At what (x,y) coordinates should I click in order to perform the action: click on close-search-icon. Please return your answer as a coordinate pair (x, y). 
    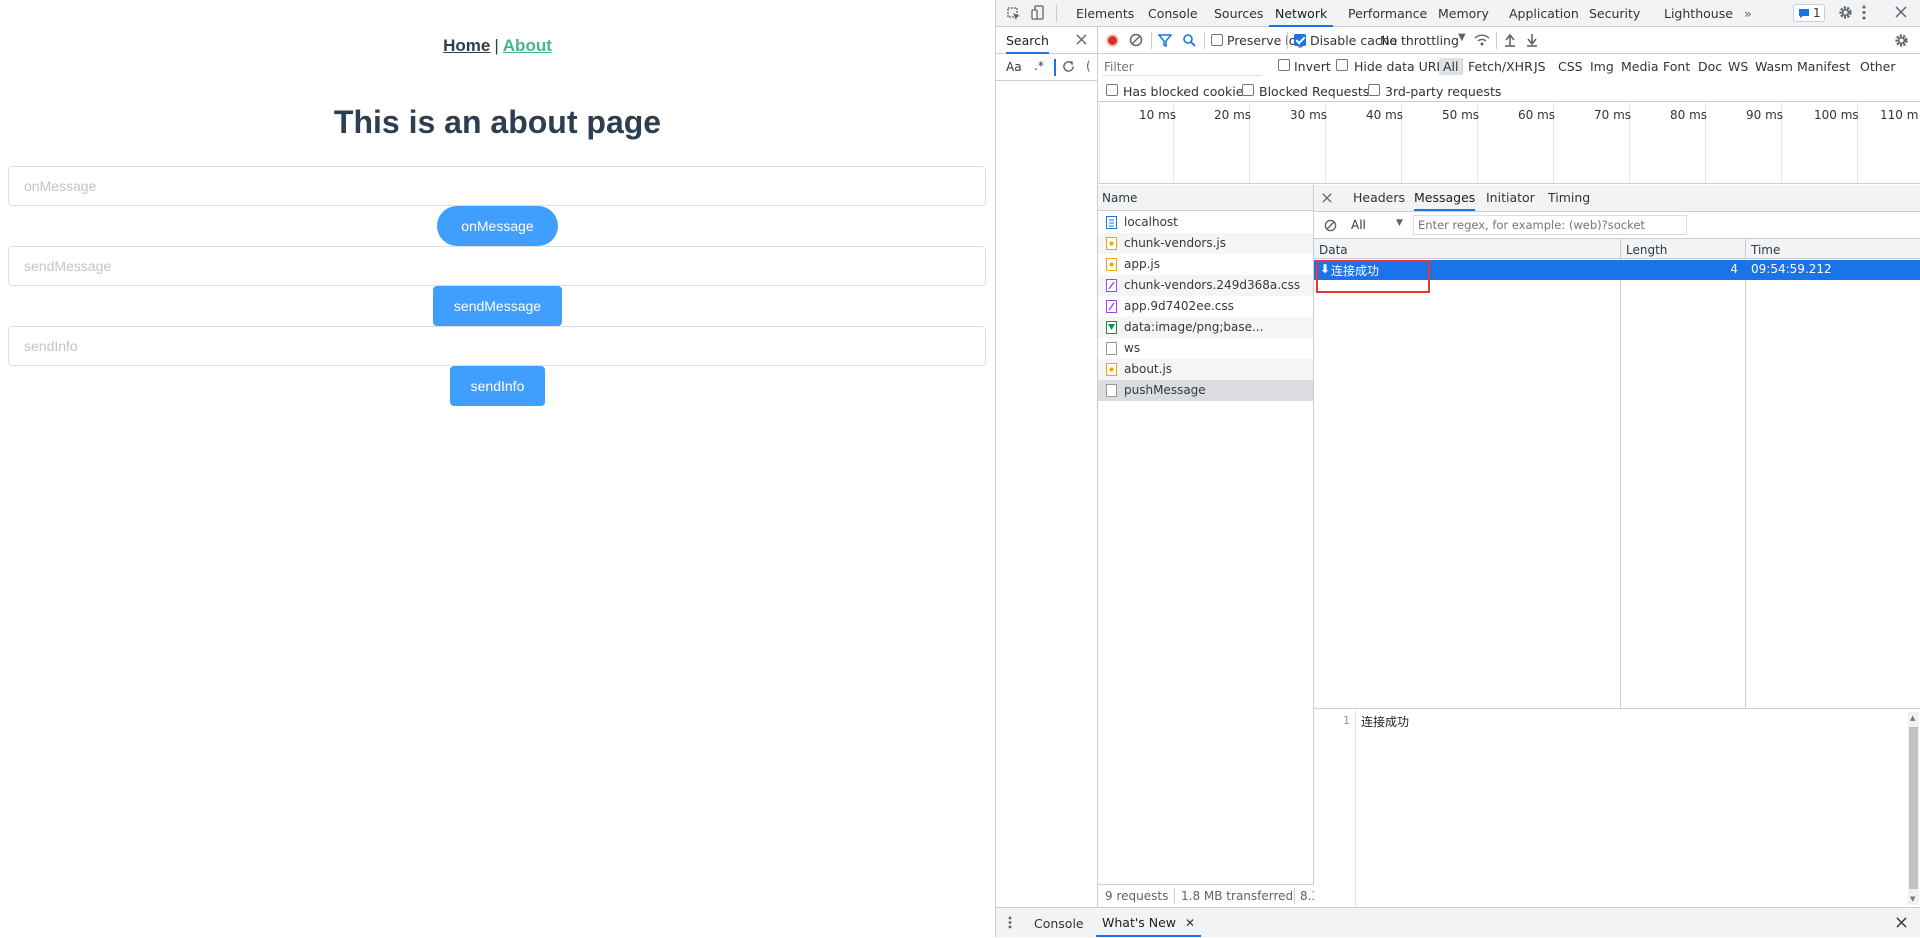
    Looking at the image, I should click on (1081, 39).